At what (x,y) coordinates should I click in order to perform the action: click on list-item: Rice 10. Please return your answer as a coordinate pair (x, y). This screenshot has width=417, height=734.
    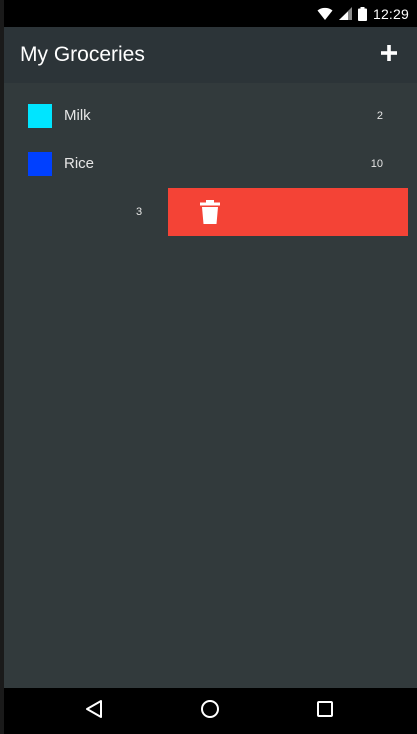
    Looking at the image, I should click on (210, 164).